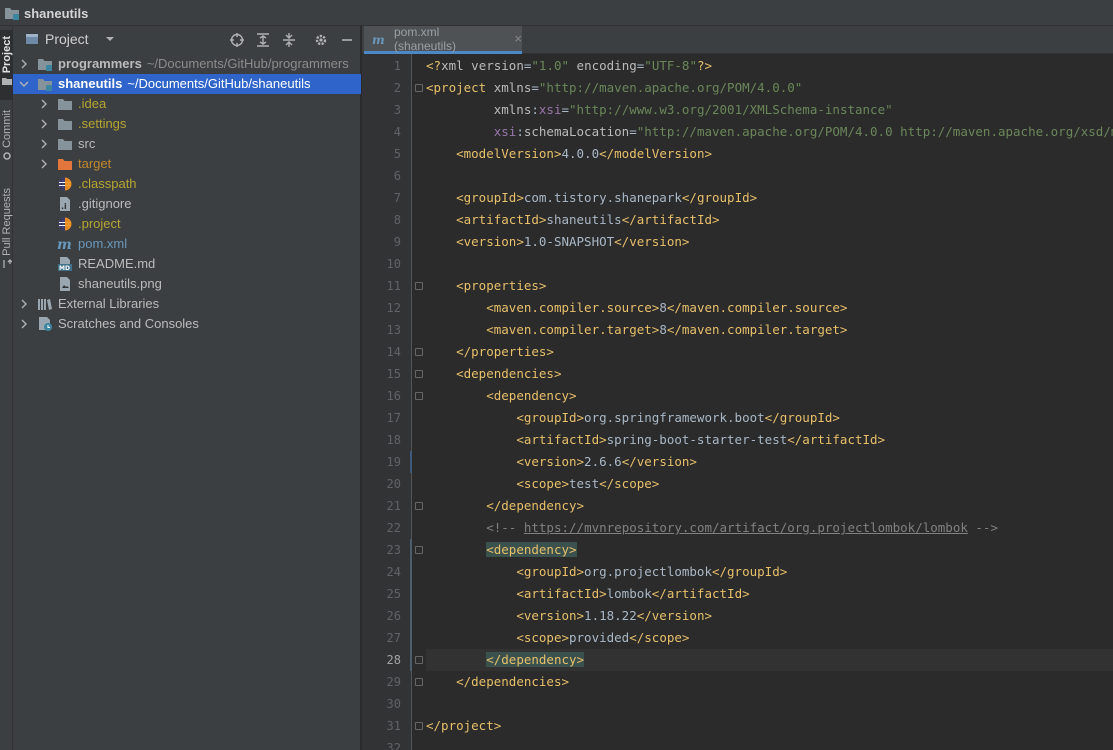 The width and height of the screenshot is (1113, 750). Describe the element at coordinates (6, 141) in the screenshot. I see `commit-tool-tab: Commit` at that location.